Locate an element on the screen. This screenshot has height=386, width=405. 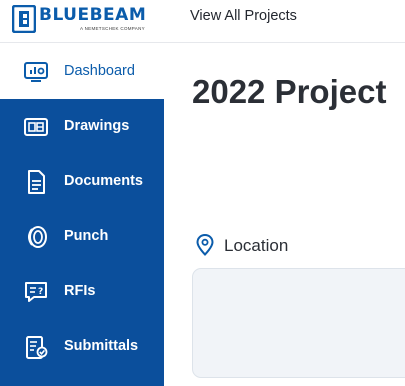
sidebar-item-label: Dashboard is located at coordinates (99, 71).